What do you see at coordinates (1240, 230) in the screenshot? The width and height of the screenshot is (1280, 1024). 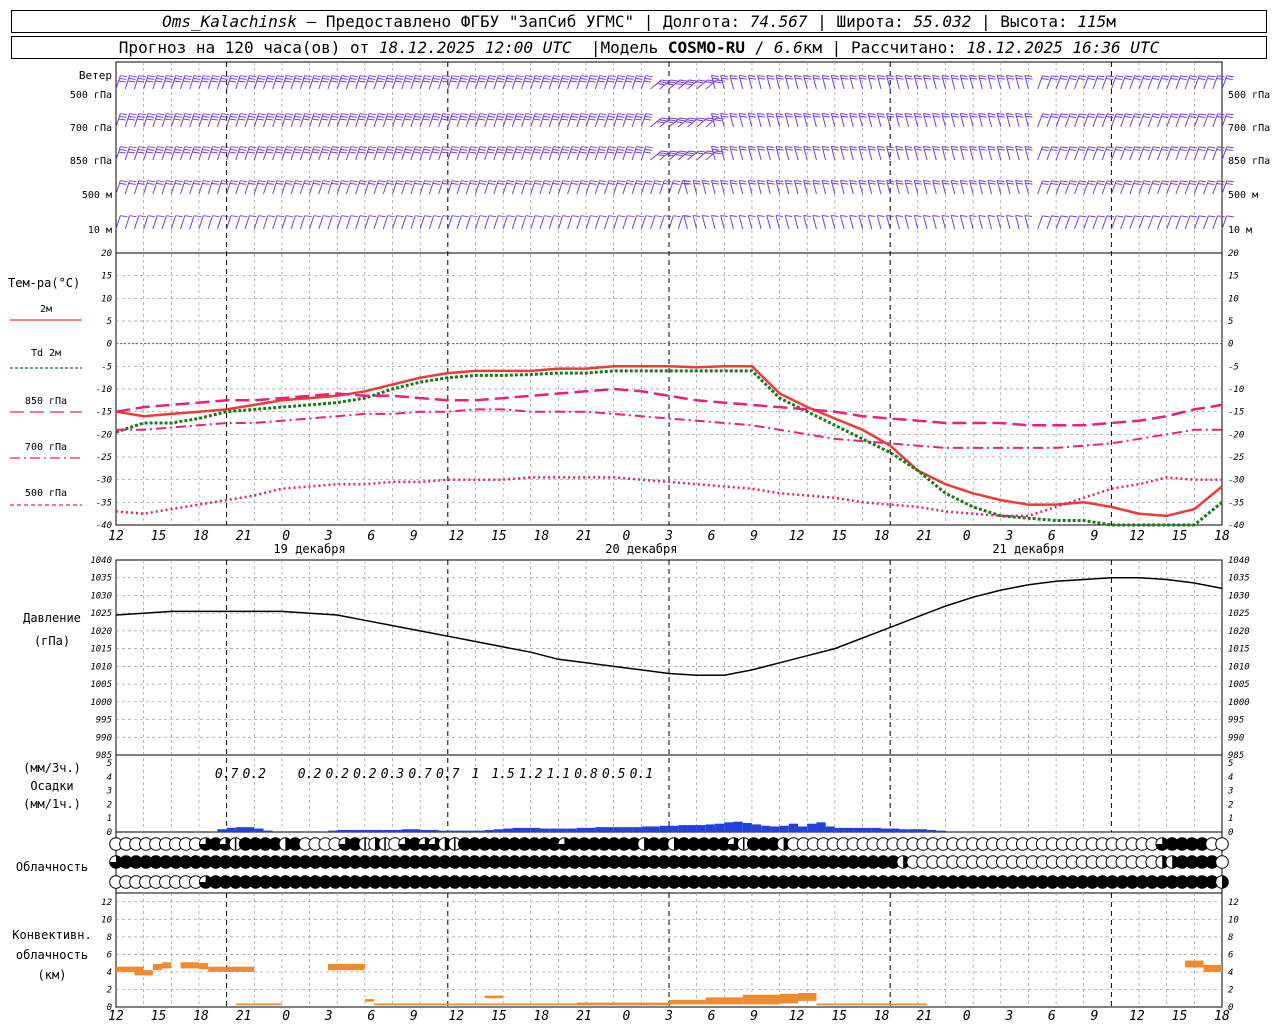 I see `wind-level-label-right: 10 м` at bounding box center [1240, 230].